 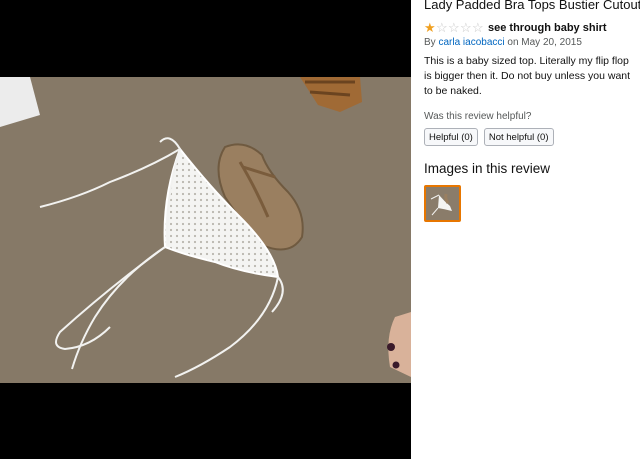 What do you see at coordinates (547, 27) in the screenshot?
I see `review-title: see through baby shirt` at bounding box center [547, 27].